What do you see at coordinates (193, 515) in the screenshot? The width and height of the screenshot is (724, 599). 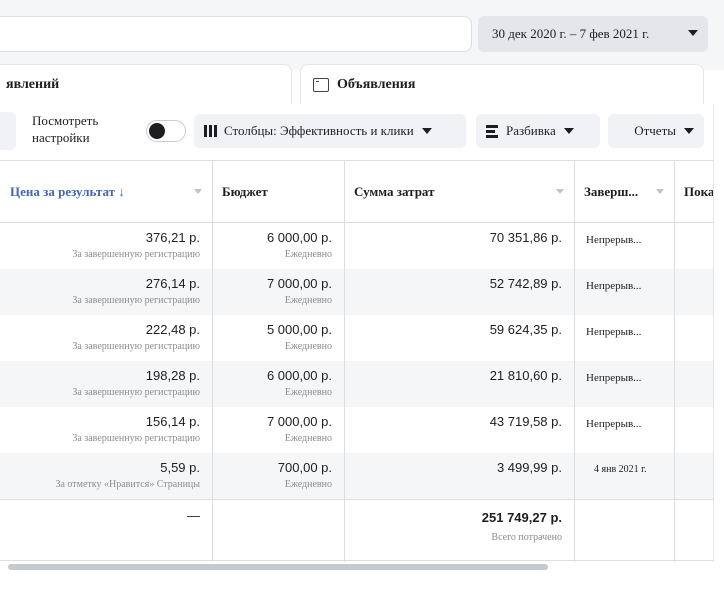 I see `total-price-value: —` at bounding box center [193, 515].